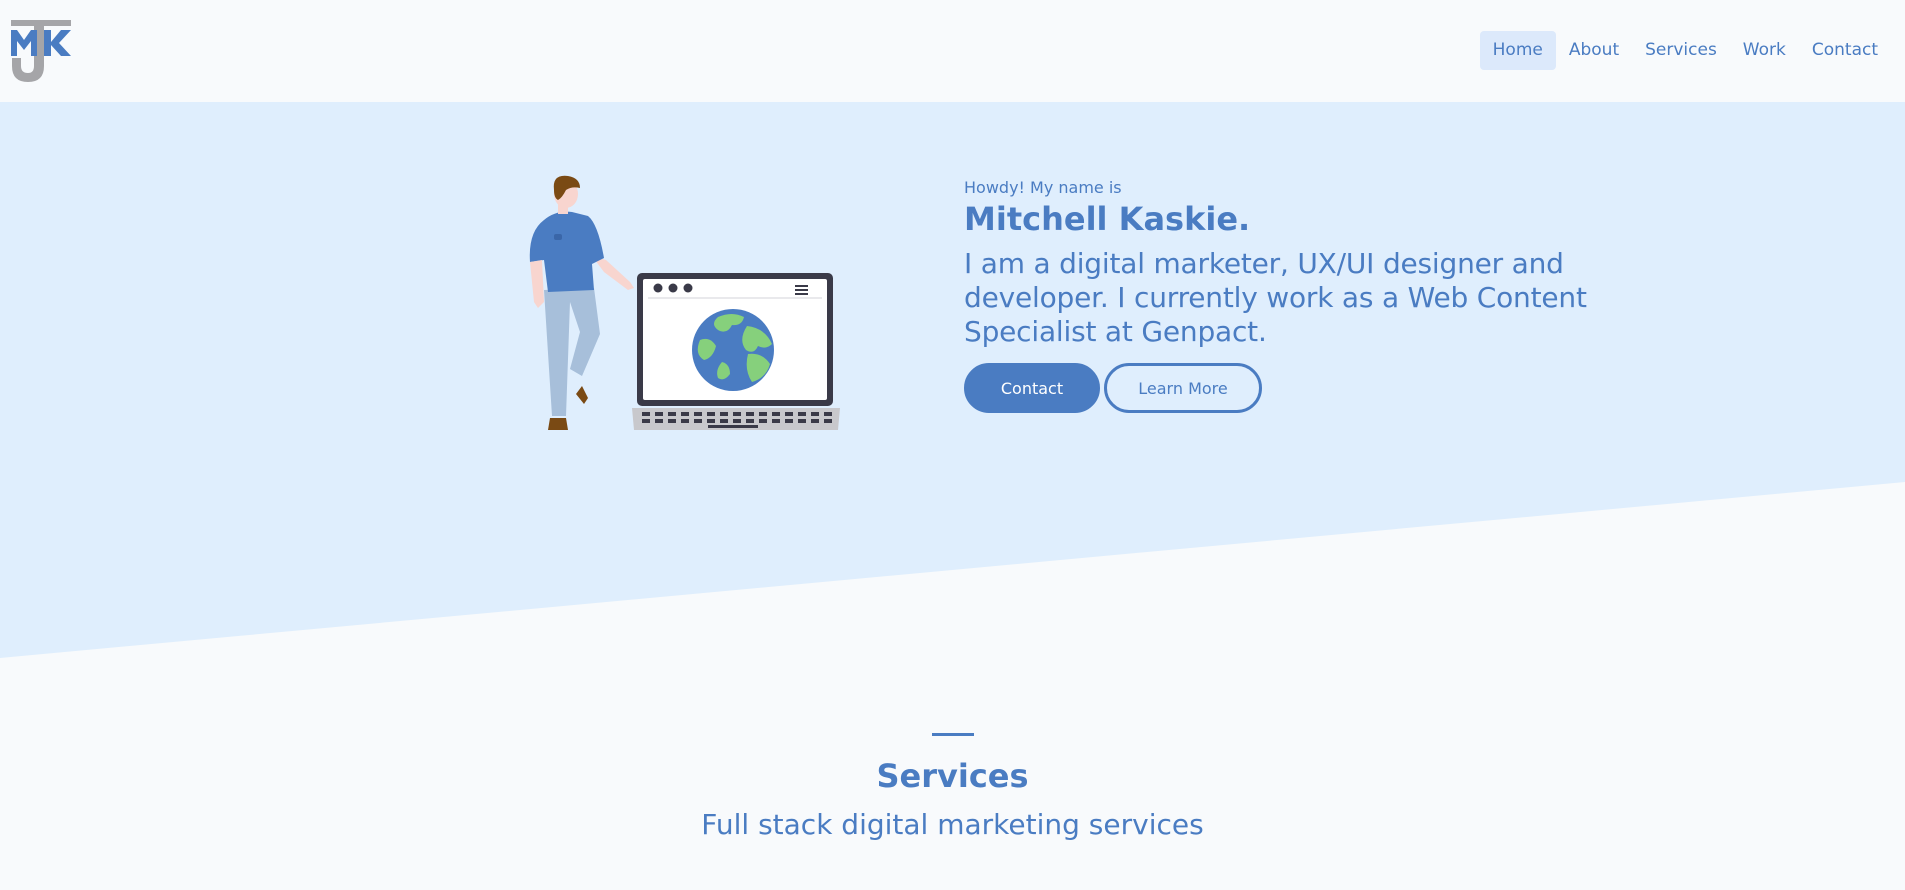  I want to click on nav-services: Services, so click(1681, 50).